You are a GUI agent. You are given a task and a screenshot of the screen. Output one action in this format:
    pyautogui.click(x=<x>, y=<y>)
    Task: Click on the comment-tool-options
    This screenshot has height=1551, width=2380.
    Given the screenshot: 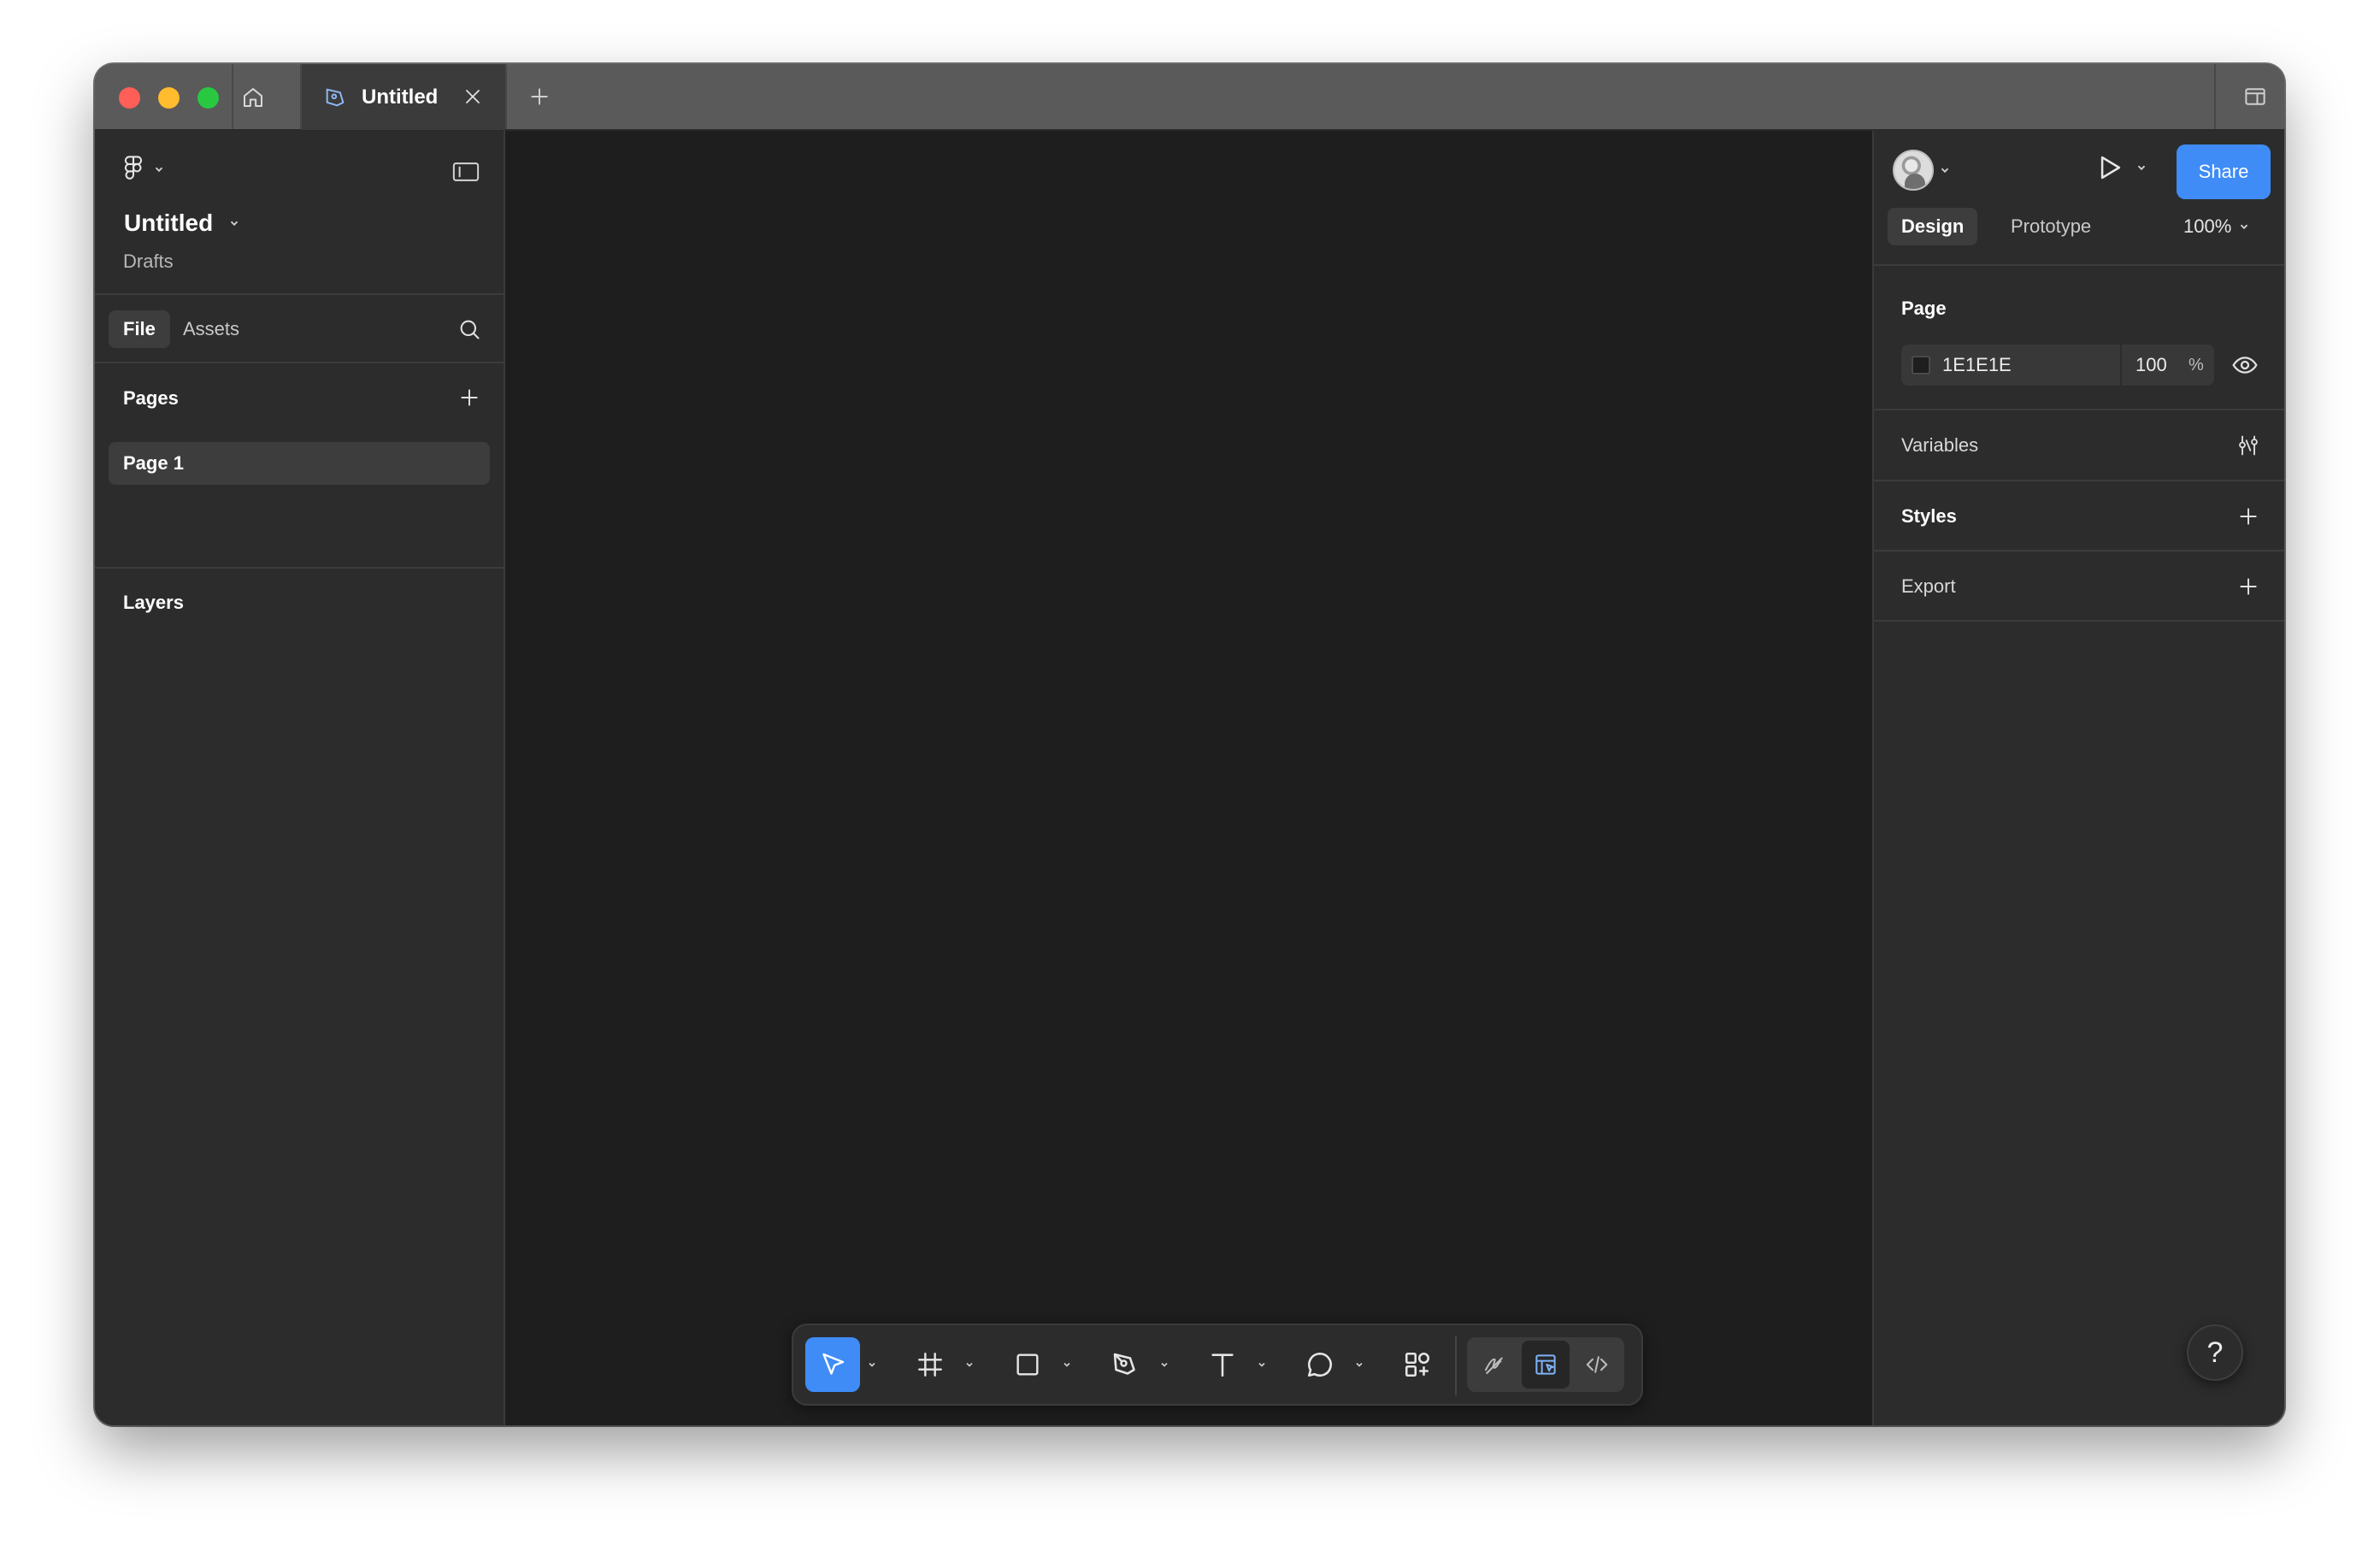 What is the action you would take?
    pyautogui.click(x=1359, y=1364)
    